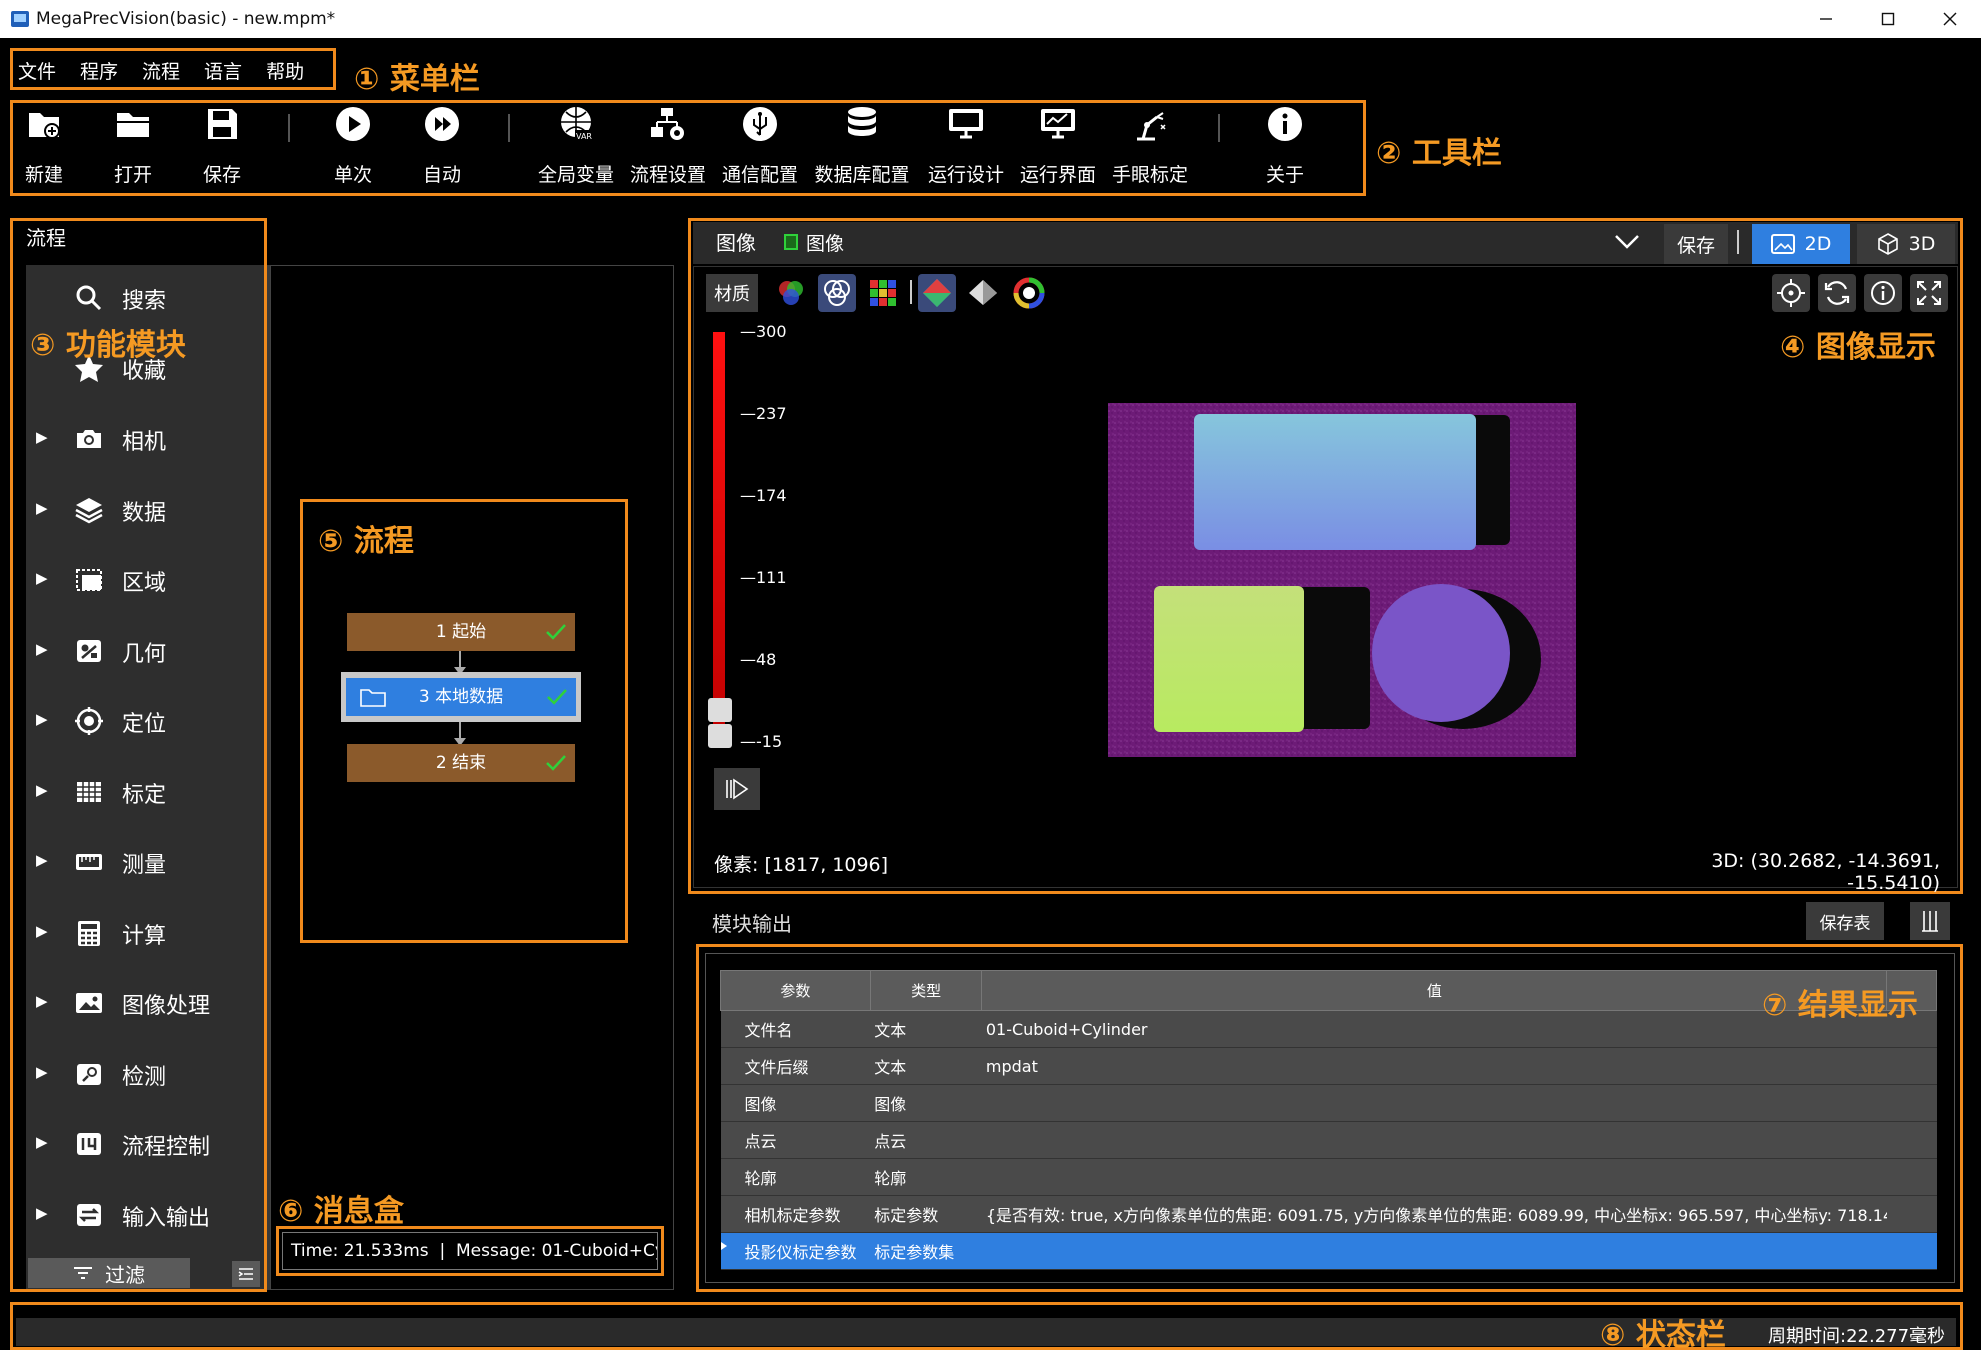  What do you see at coordinates (145, 720) in the screenshot?
I see `module-locate: ▶ 定位` at bounding box center [145, 720].